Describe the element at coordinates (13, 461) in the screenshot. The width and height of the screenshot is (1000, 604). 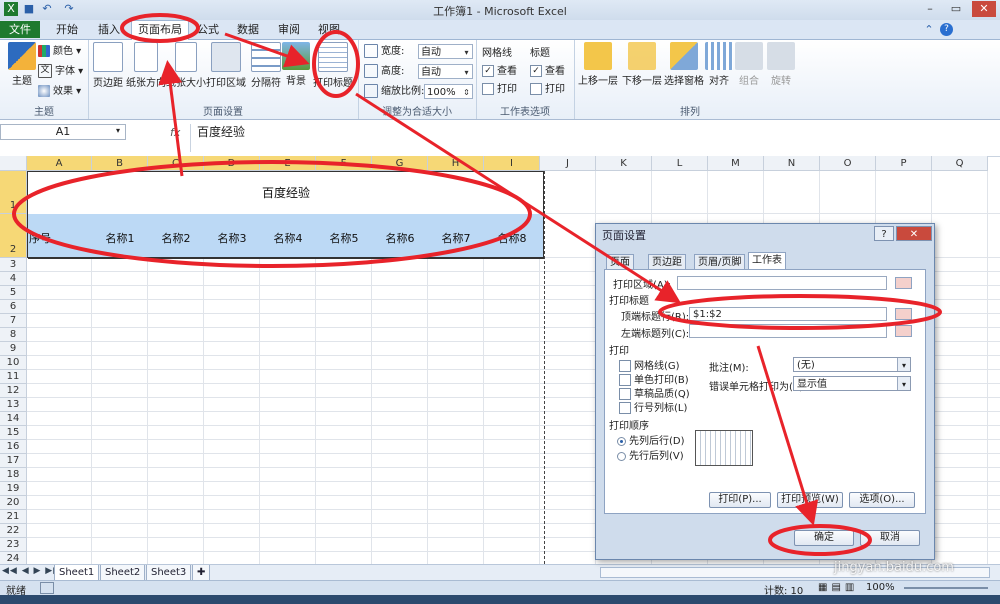
I see `row-header-17: 17` at that location.